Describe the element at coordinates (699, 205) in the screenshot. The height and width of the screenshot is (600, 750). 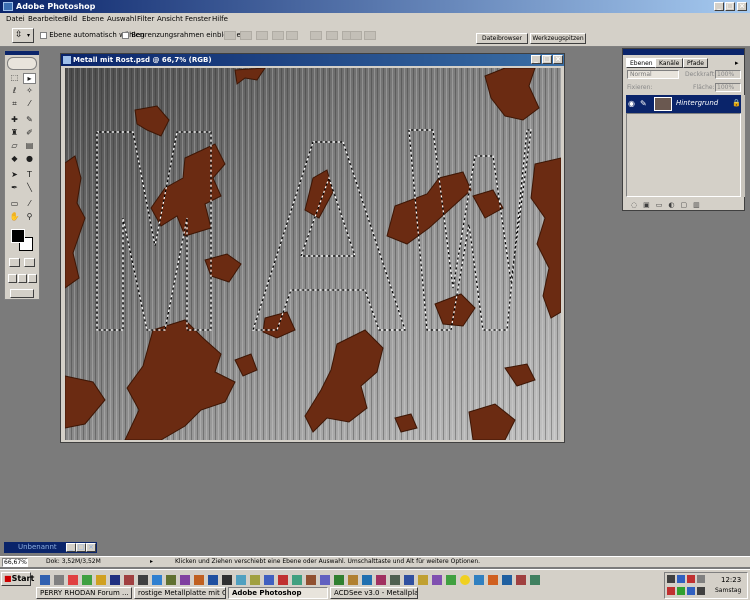
I see `trash-icon: ▥` at that location.